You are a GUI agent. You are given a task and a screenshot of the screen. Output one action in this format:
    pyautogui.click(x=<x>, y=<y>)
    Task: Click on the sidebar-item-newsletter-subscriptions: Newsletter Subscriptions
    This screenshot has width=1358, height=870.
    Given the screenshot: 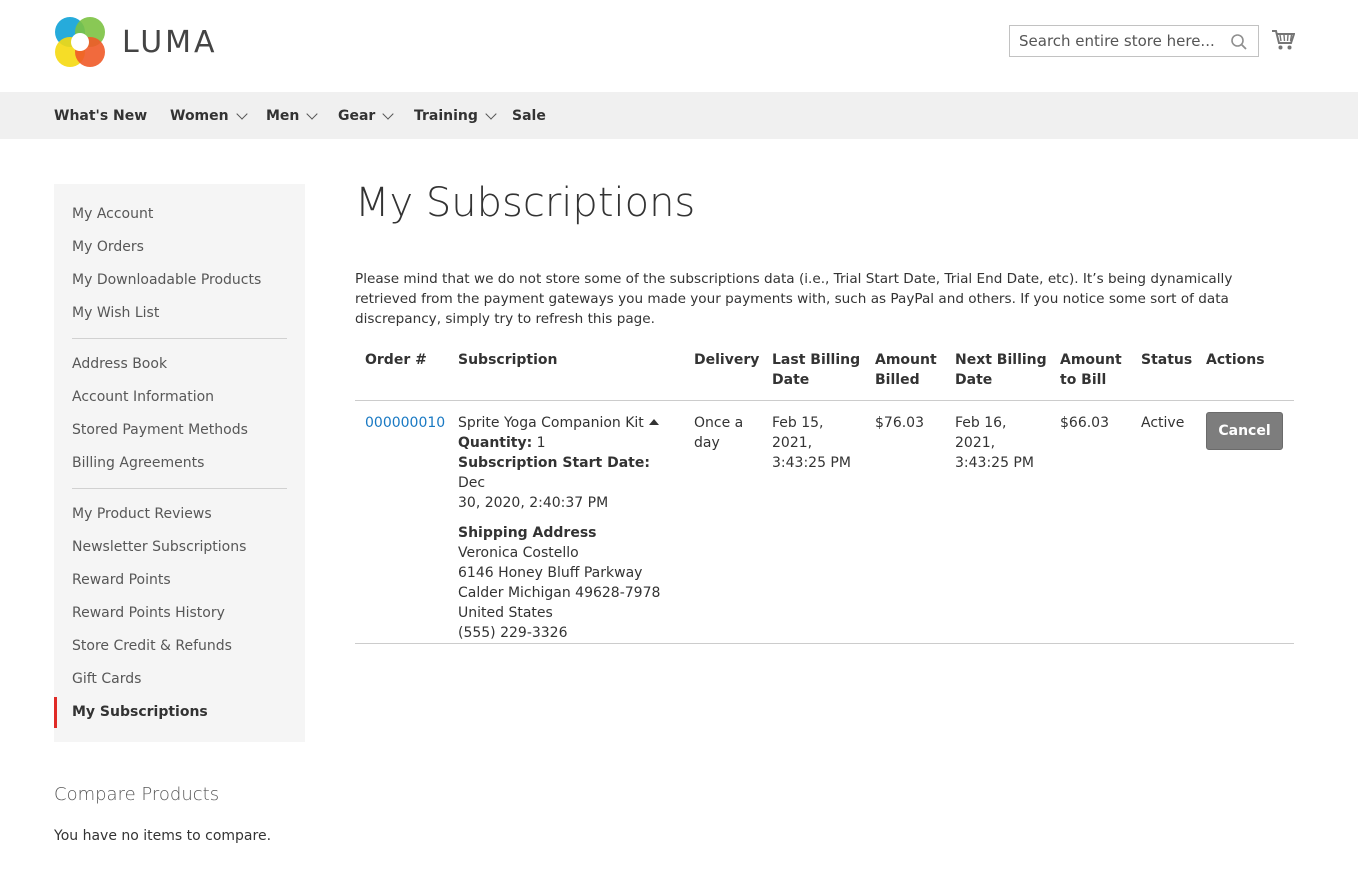 What is the action you would take?
    pyautogui.click(x=159, y=547)
    